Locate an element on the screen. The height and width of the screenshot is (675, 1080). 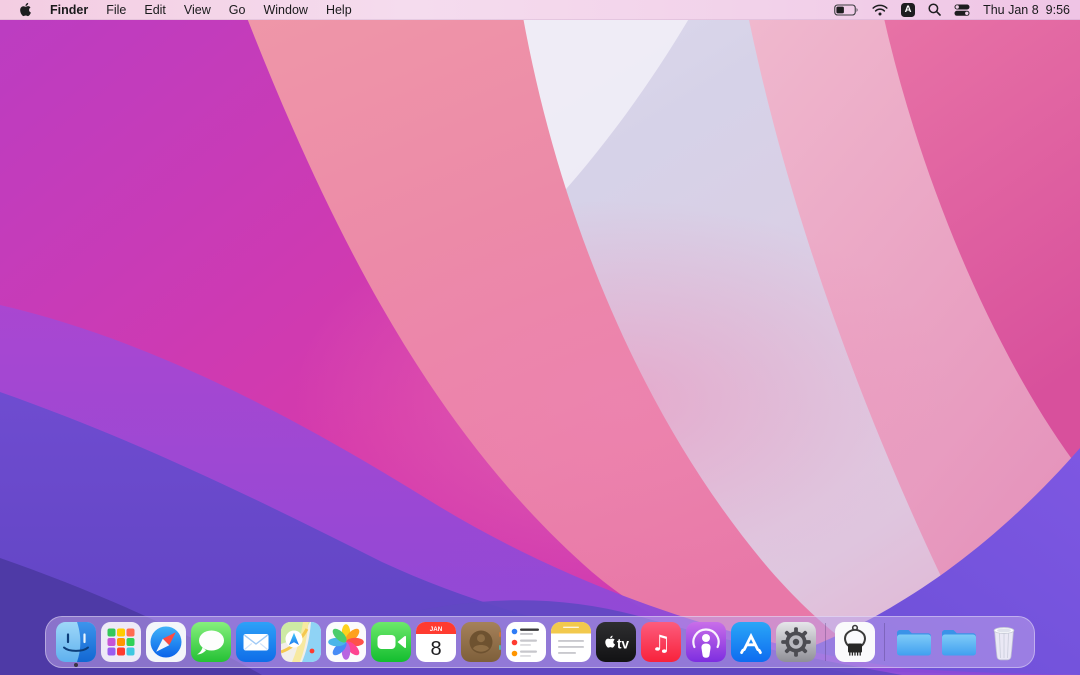
facetime-icon is located at coordinates (391, 642).